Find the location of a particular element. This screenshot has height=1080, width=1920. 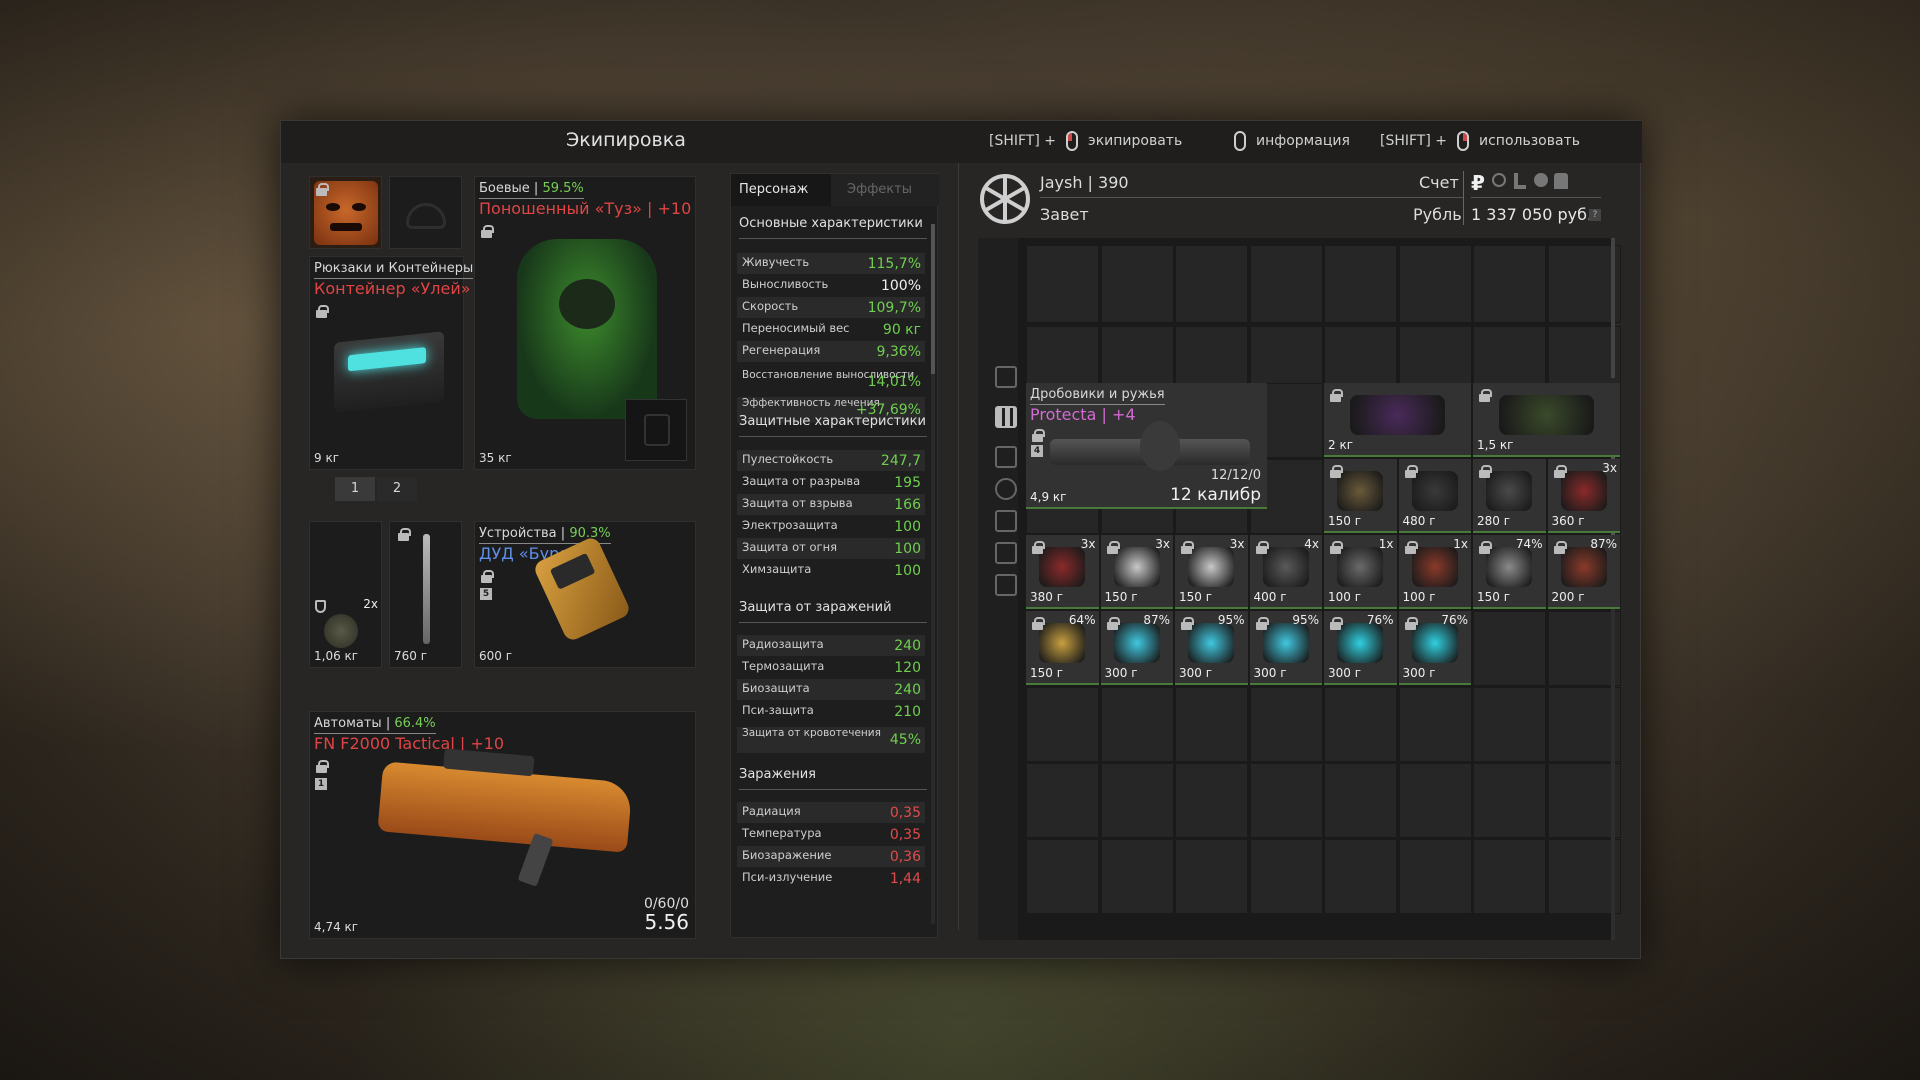

thumb-currency-icon is located at coordinates (1561, 181).